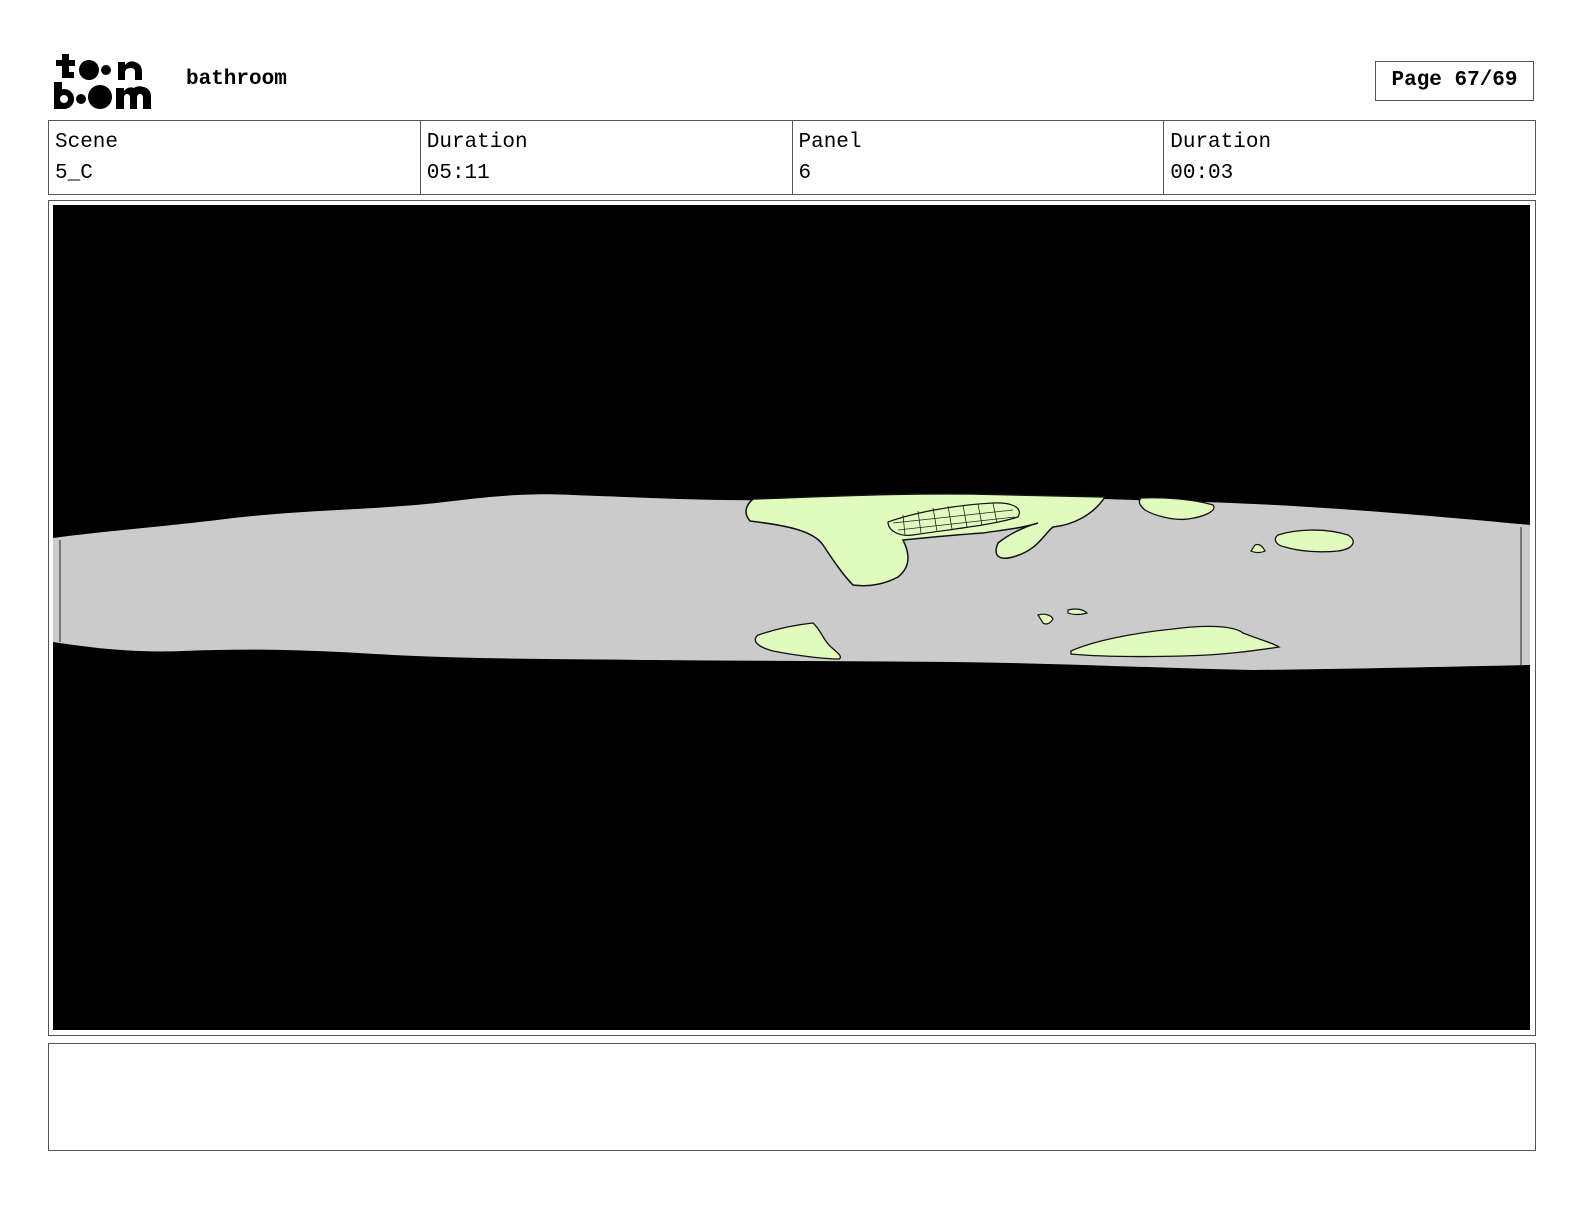 The height and width of the screenshot is (1224, 1584). I want to click on panel-value: 6, so click(805, 173).